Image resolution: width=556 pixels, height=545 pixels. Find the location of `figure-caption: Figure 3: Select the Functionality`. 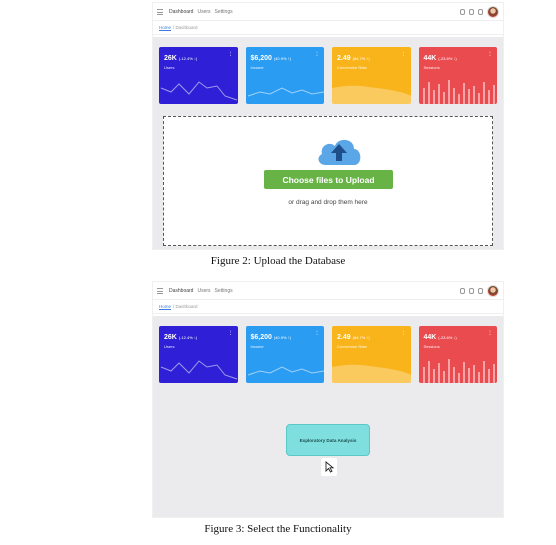

figure-caption: Figure 3: Select the Functionality is located at coordinates (278, 529).